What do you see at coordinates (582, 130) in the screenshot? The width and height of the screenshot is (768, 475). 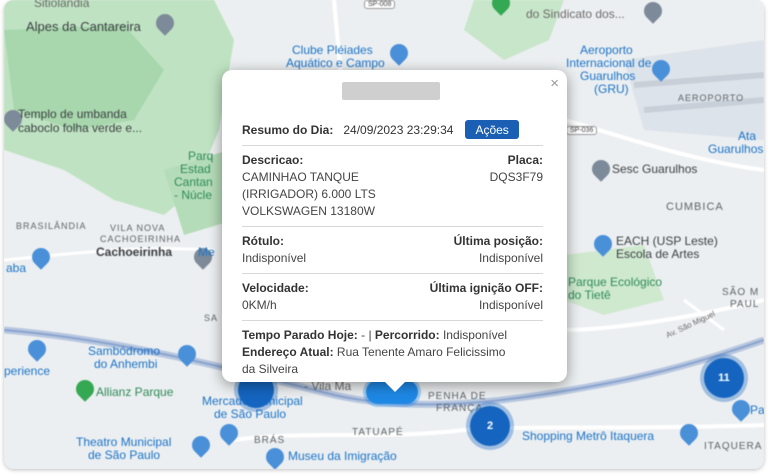 I see `road-badge: SP-036` at bounding box center [582, 130].